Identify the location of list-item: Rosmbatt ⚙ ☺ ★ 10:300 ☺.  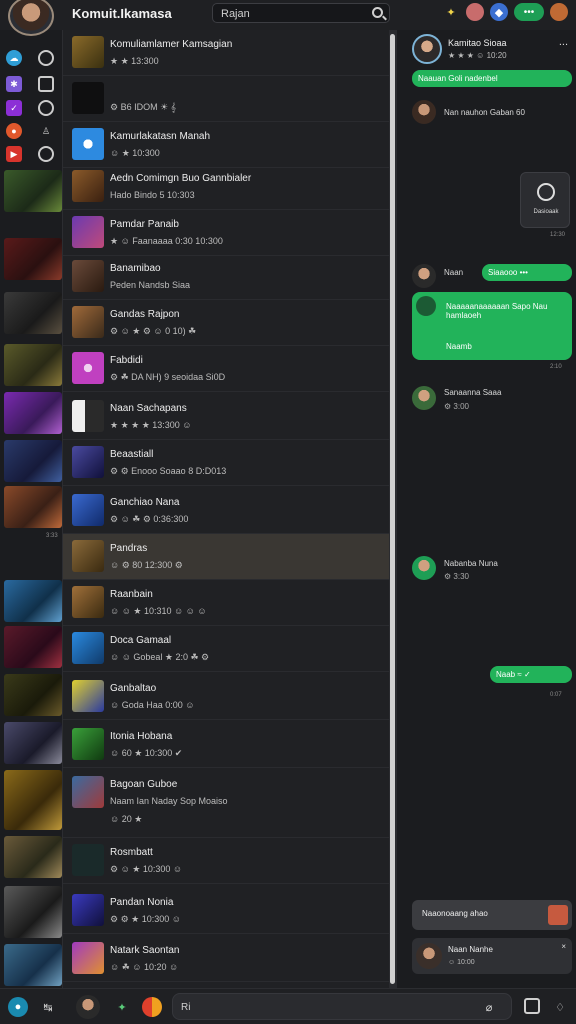
(226, 861).